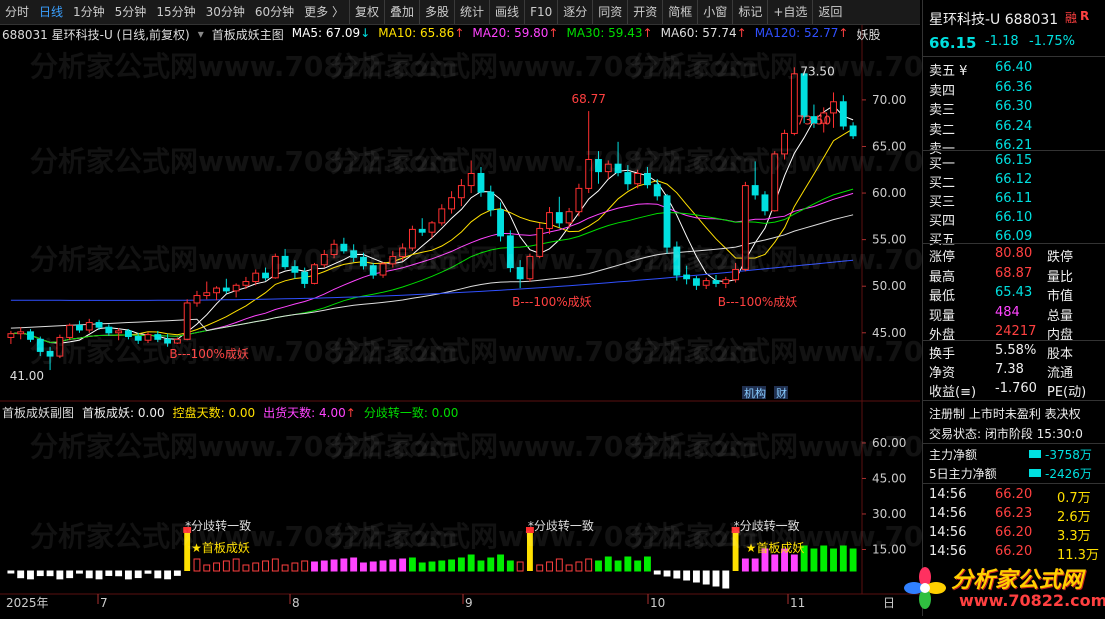 The height and width of the screenshot is (619, 1105). I want to click on chart-annotation: 41.00, so click(27, 376).